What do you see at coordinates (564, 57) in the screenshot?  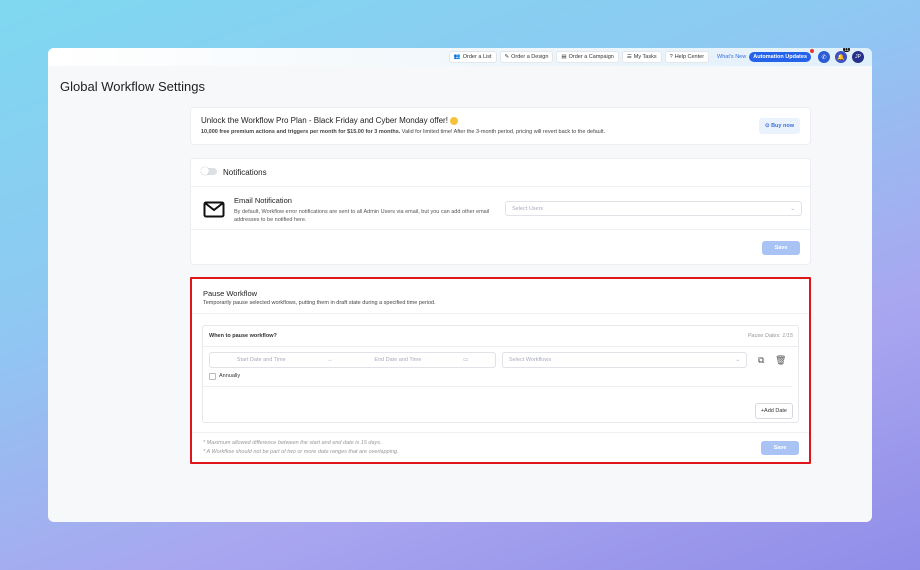 I see `campaign-icon: ▤` at bounding box center [564, 57].